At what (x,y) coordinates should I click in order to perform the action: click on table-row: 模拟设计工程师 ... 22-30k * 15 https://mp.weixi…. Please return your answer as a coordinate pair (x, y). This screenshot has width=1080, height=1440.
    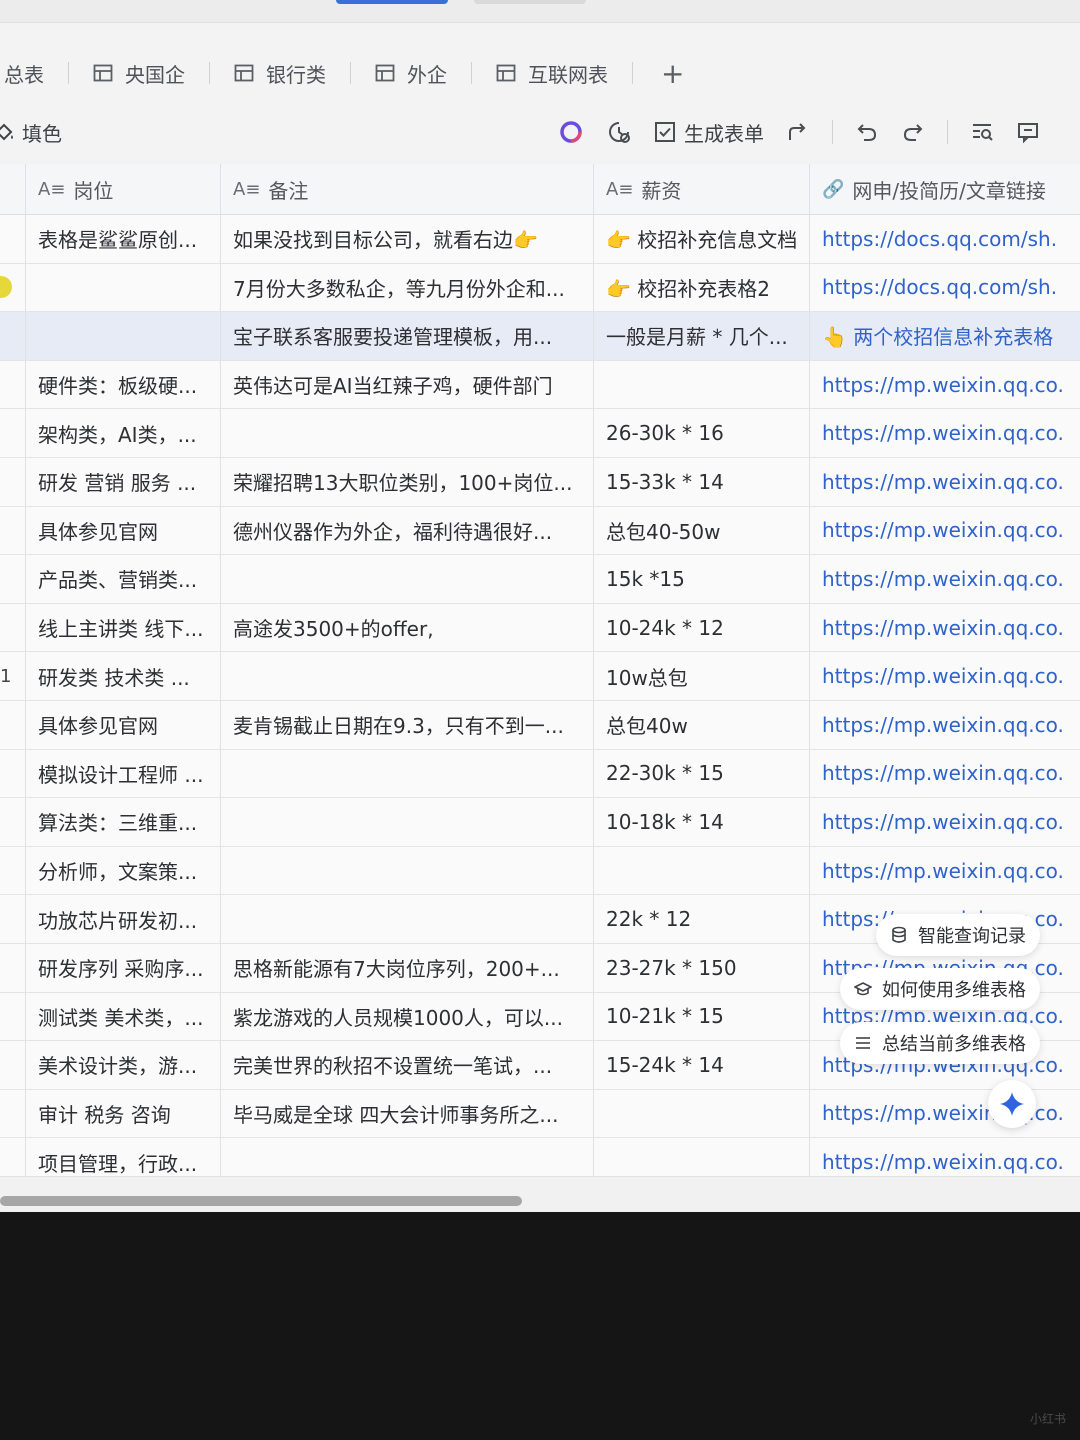
    Looking at the image, I should click on (540, 774).